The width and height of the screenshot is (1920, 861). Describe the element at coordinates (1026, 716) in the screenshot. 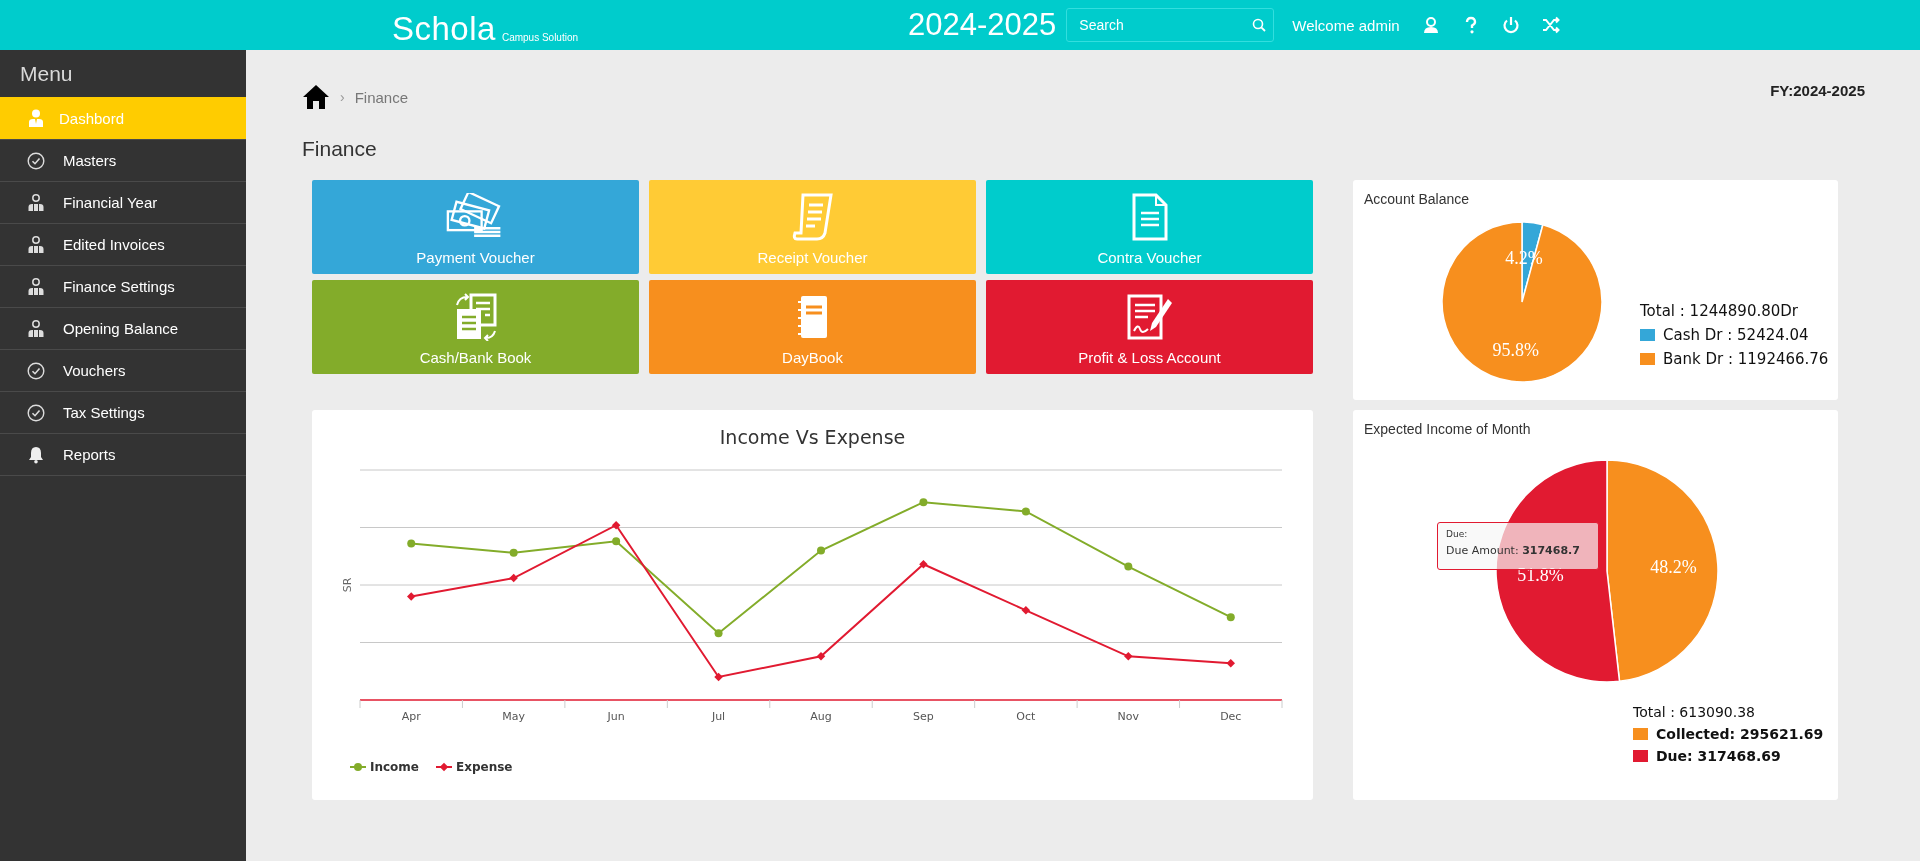

I see `x-axis-label: Oct` at that location.